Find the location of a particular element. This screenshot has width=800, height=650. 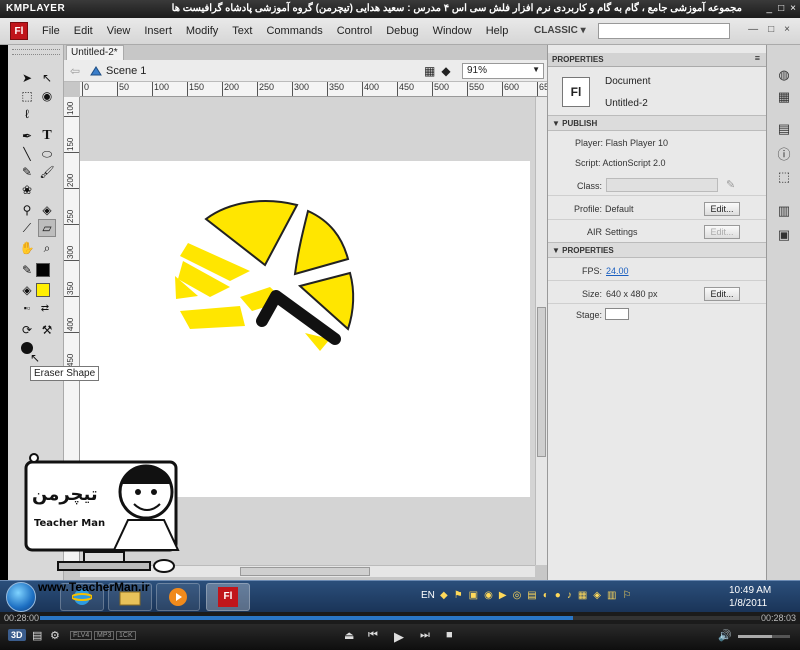

tray-icon: ⚑ is located at coordinates (458, 595).